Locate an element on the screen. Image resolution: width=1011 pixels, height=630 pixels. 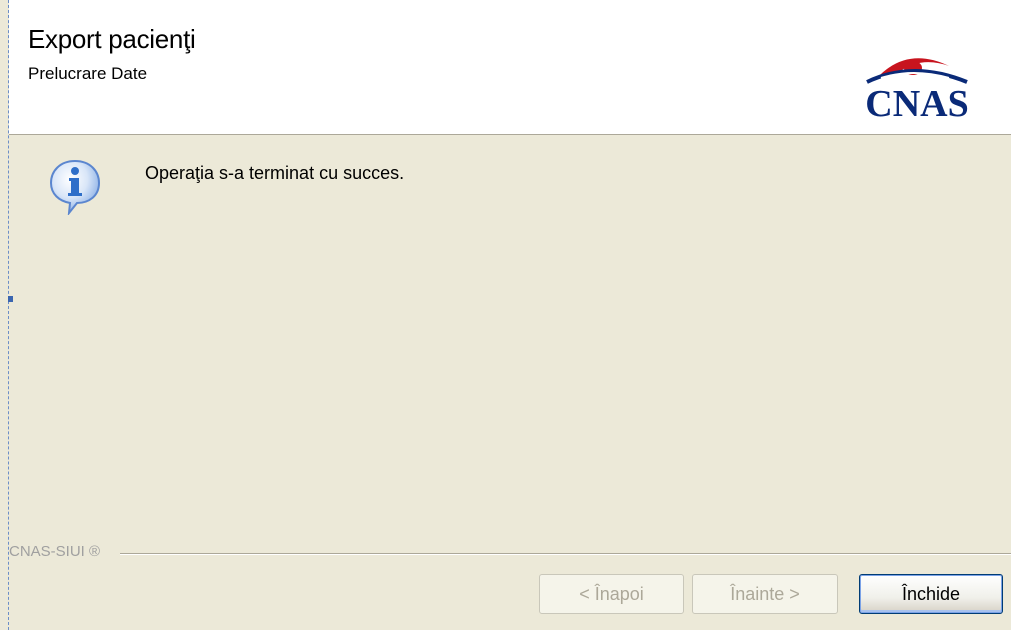
next-button: Înainte > is located at coordinates (765, 594).